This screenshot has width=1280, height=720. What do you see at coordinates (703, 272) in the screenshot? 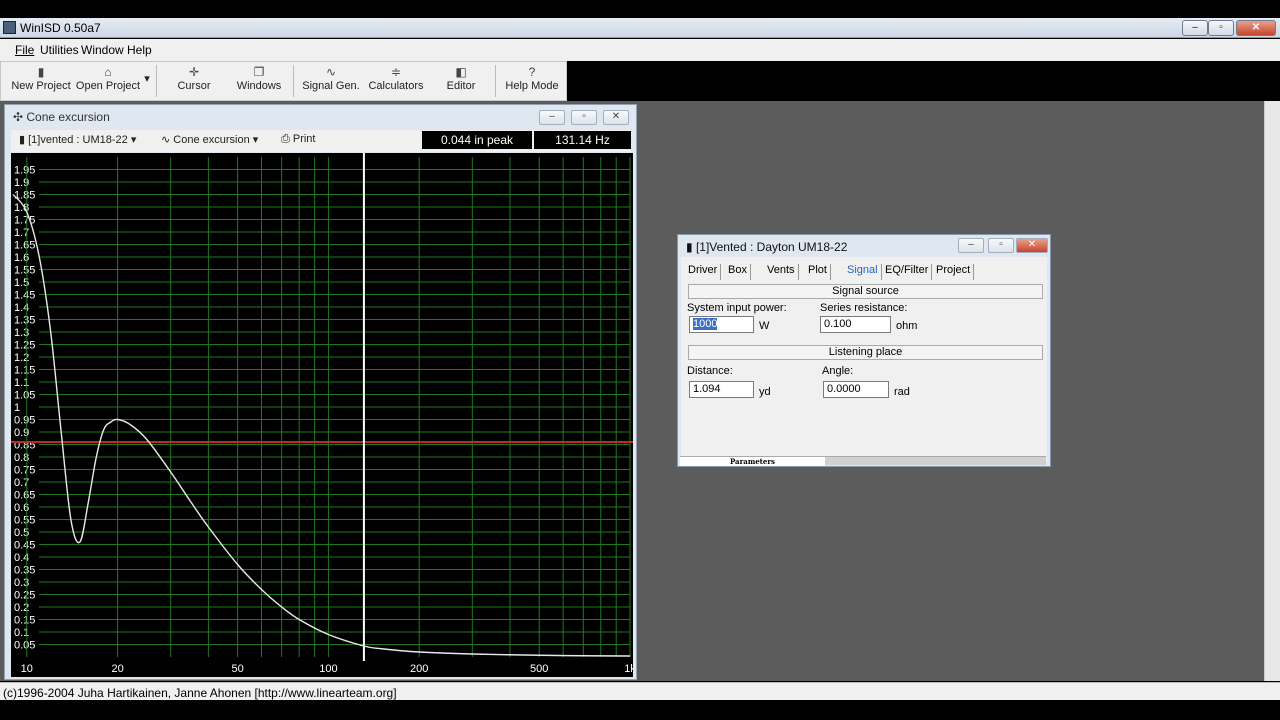
I see `tab-driver: Driver` at bounding box center [703, 272].